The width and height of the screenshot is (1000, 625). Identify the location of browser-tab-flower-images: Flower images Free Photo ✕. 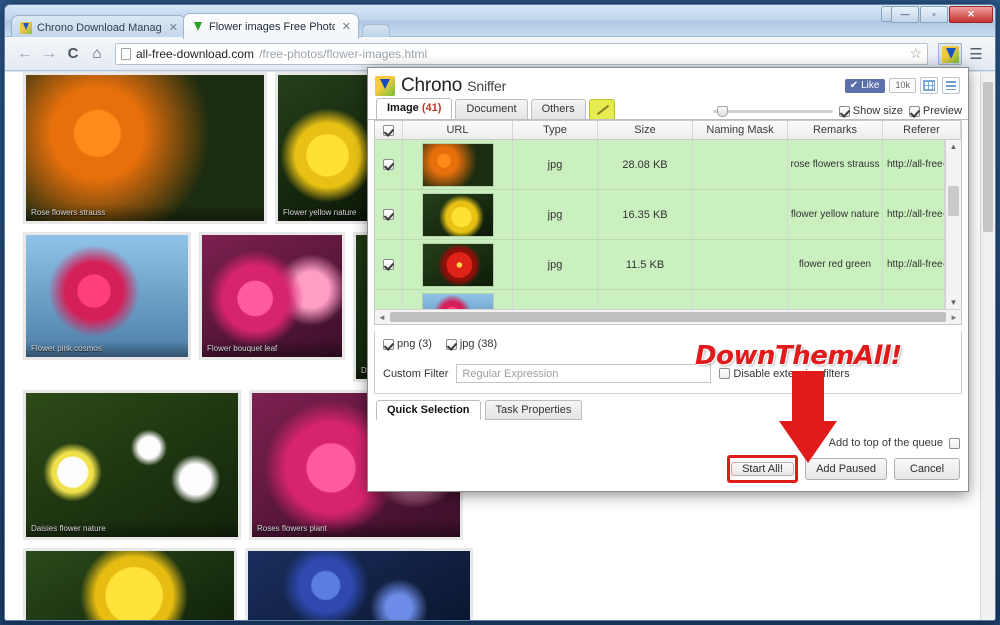
(270, 26).